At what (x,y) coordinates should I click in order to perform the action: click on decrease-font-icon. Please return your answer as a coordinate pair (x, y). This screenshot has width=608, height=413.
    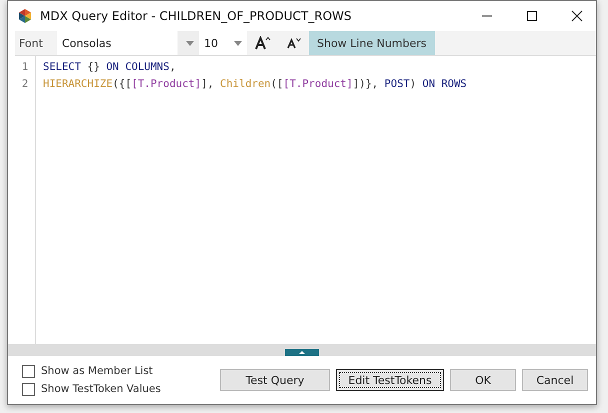
    Looking at the image, I should click on (294, 43).